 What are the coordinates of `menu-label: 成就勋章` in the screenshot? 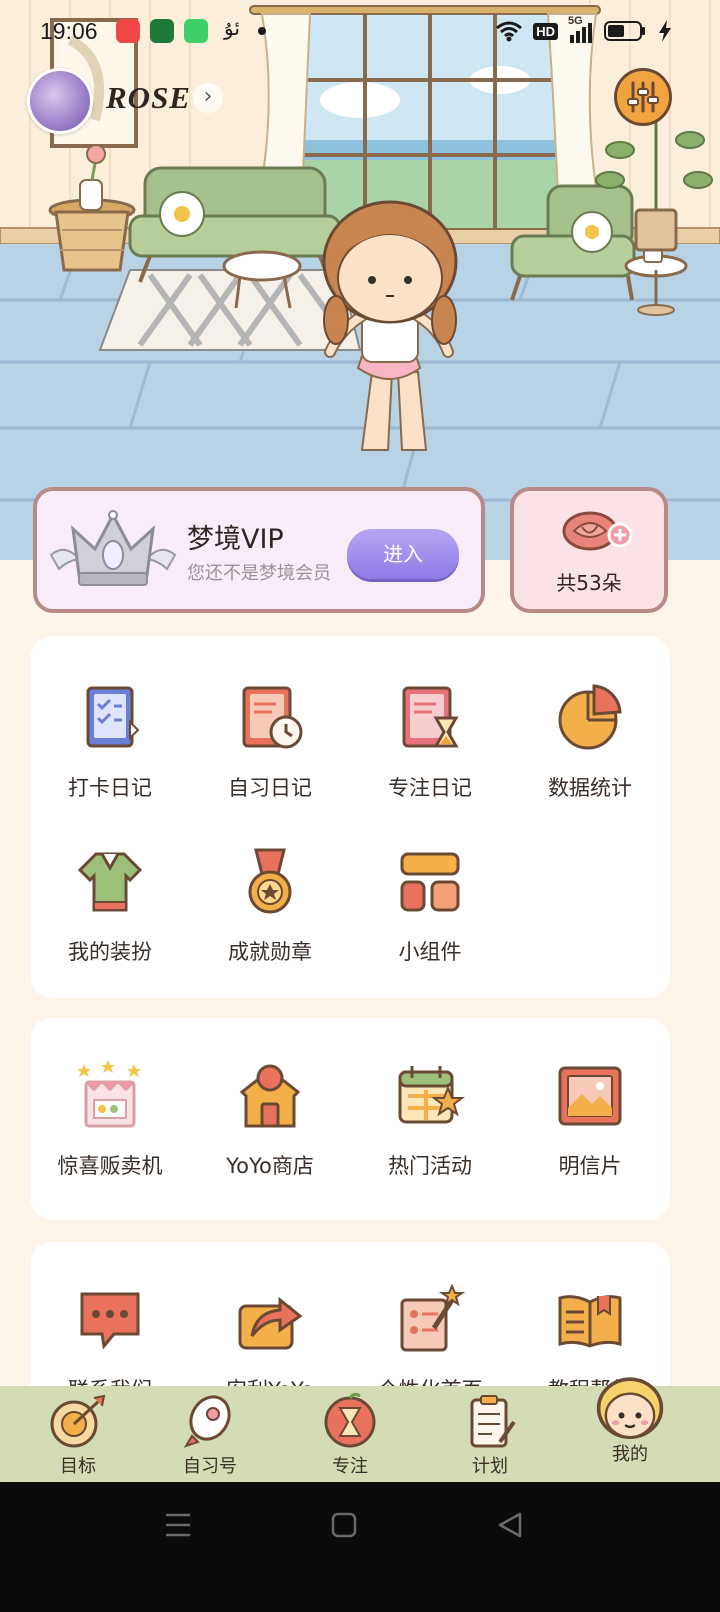 It's located at (270, 952).